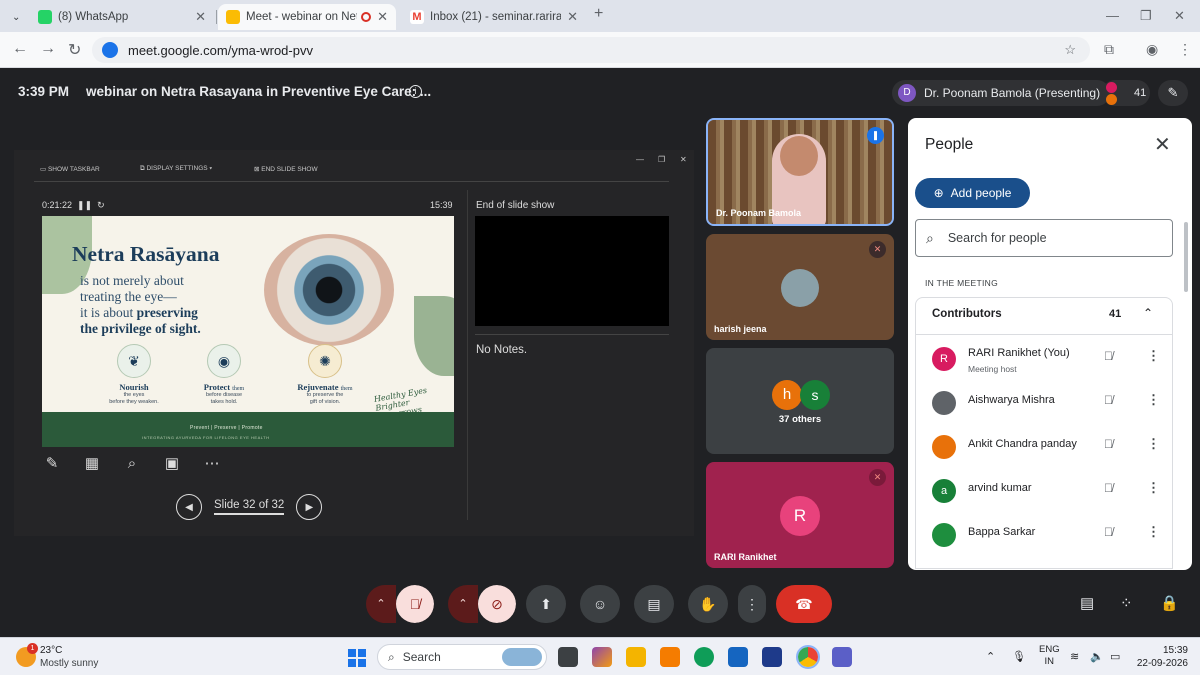 The height and width of the screenshot is (675, 1200). I want to click on host-controls-icon: 🔒, so click(1169, 603).